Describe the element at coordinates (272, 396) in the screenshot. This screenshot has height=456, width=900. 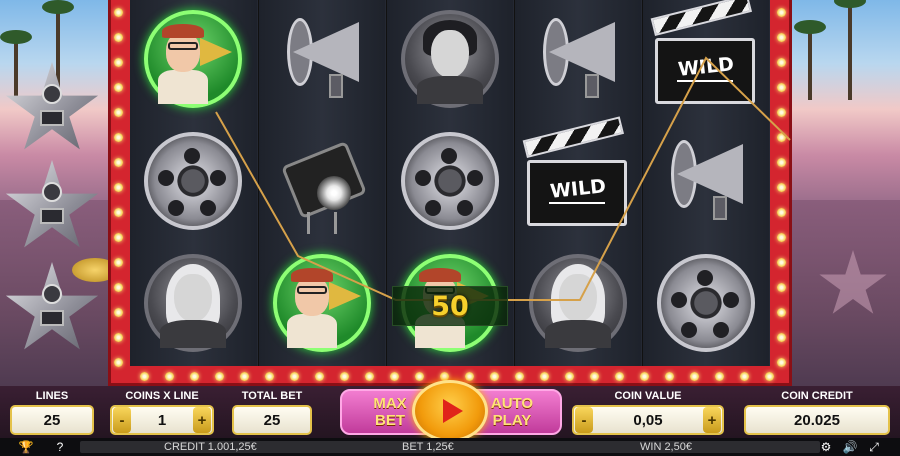
I see `total-bet-label: TOTAL BET` at that location.